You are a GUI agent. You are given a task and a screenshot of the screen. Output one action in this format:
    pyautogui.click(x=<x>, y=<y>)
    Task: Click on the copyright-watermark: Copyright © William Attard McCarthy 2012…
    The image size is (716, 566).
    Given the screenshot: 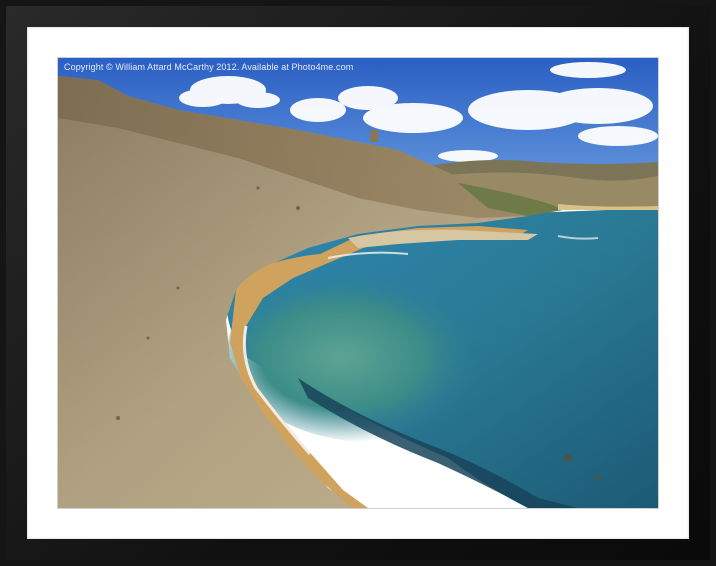 What is the action you would take?
    pyautogui.click(x=209, y=67)
    